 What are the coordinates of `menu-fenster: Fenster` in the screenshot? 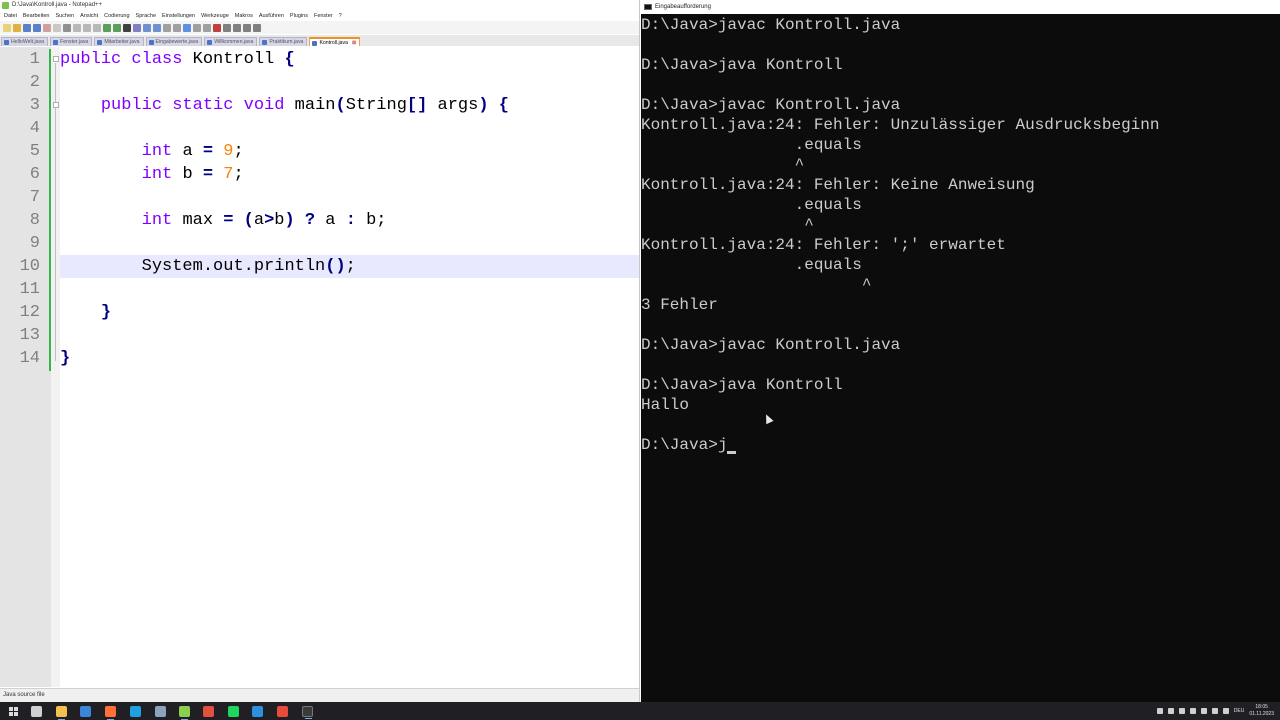 It's located at (323, 16).